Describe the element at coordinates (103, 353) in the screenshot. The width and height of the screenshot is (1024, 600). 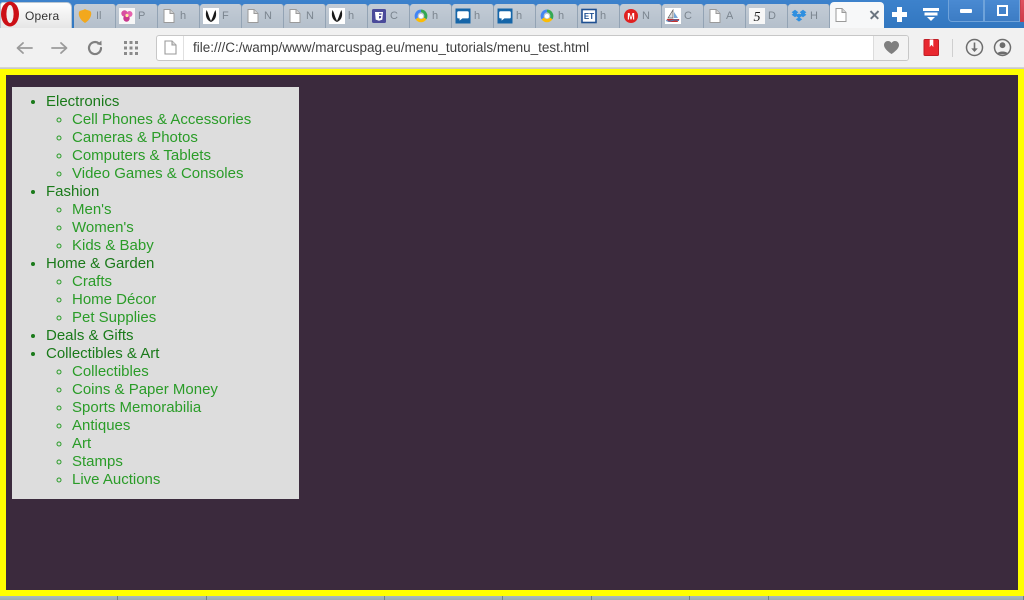
I see `menu-category-label: Collectibles & Art` at that location.